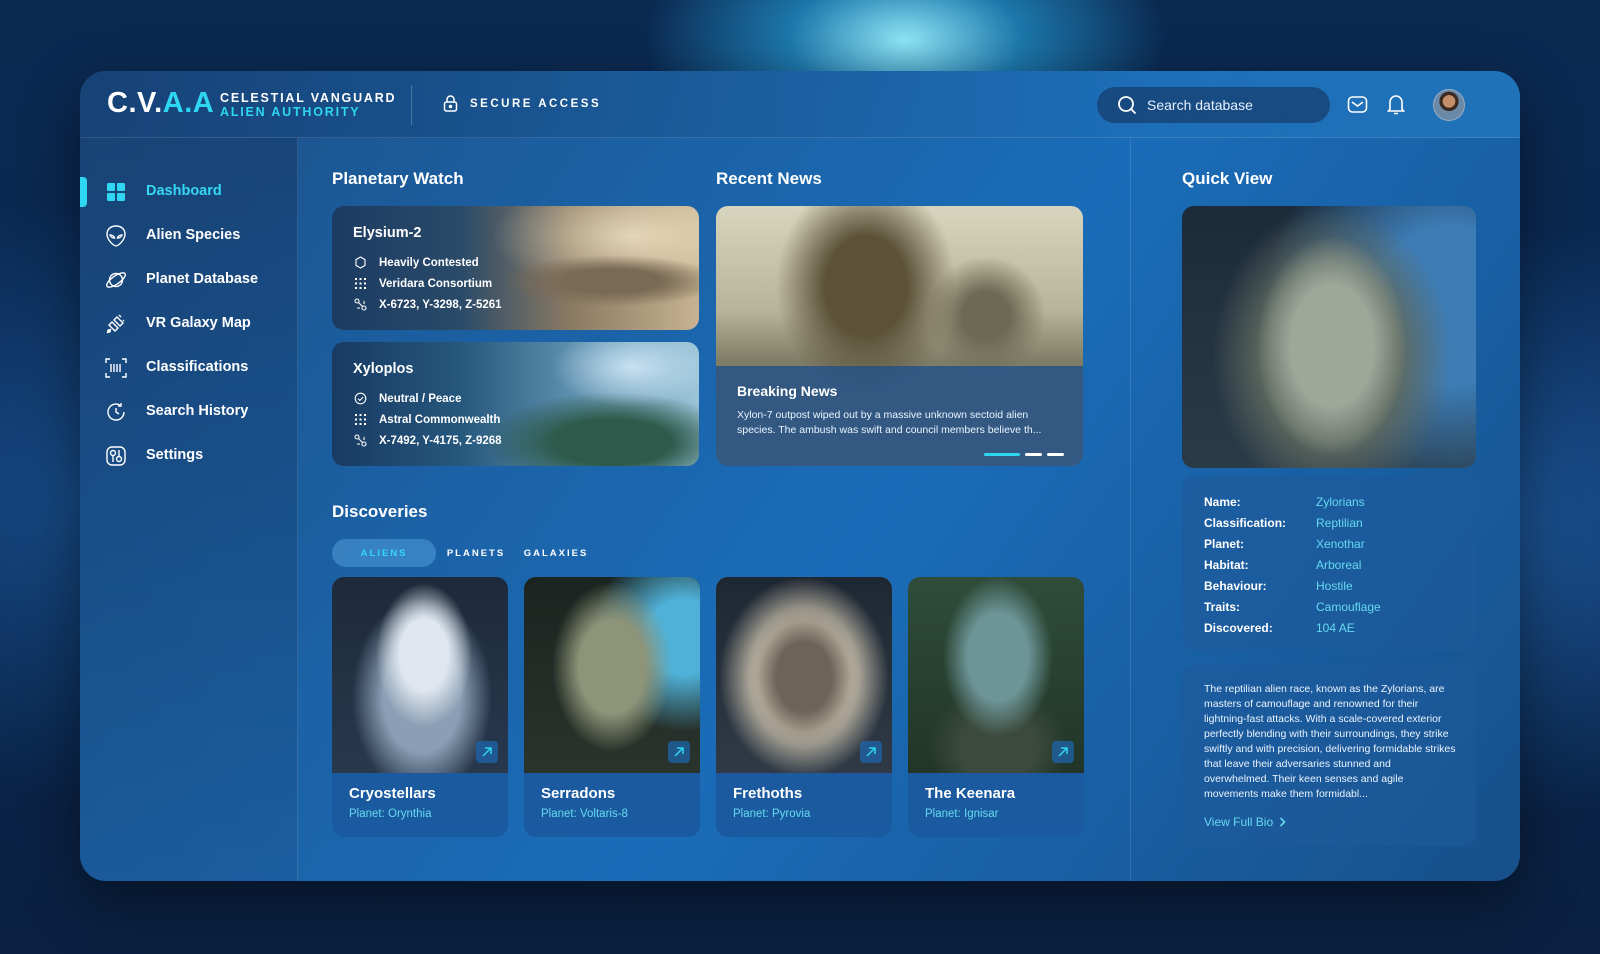  I want to click on planet-faction-row: Astral Commonwealth, so click(427, 419).